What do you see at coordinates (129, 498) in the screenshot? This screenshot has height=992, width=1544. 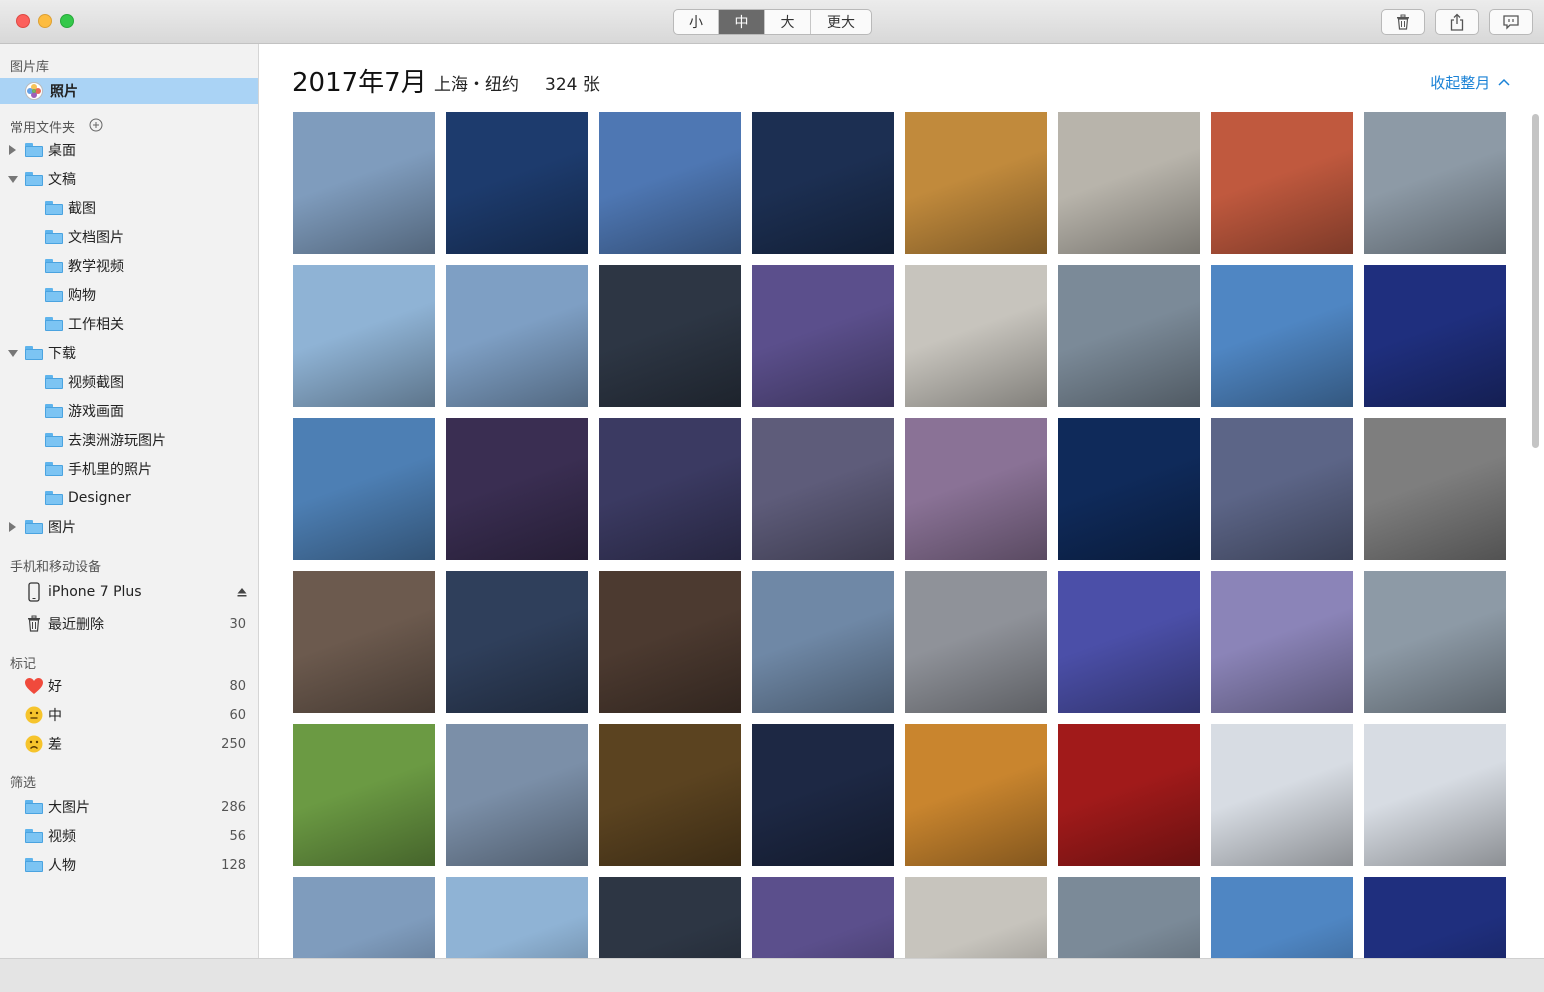 I see `sidebar-item-folder: Designer` at bounding box center [129, 498].